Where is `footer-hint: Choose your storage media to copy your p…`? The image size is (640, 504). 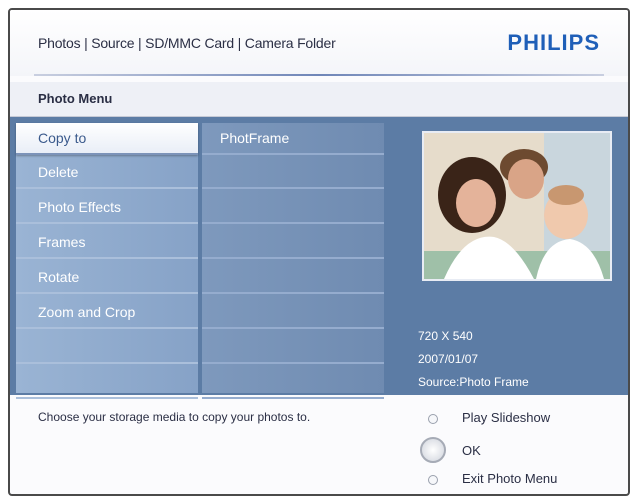
footer-hint: Choose your storage media to copy your p… is located at coordinates (174, 417).